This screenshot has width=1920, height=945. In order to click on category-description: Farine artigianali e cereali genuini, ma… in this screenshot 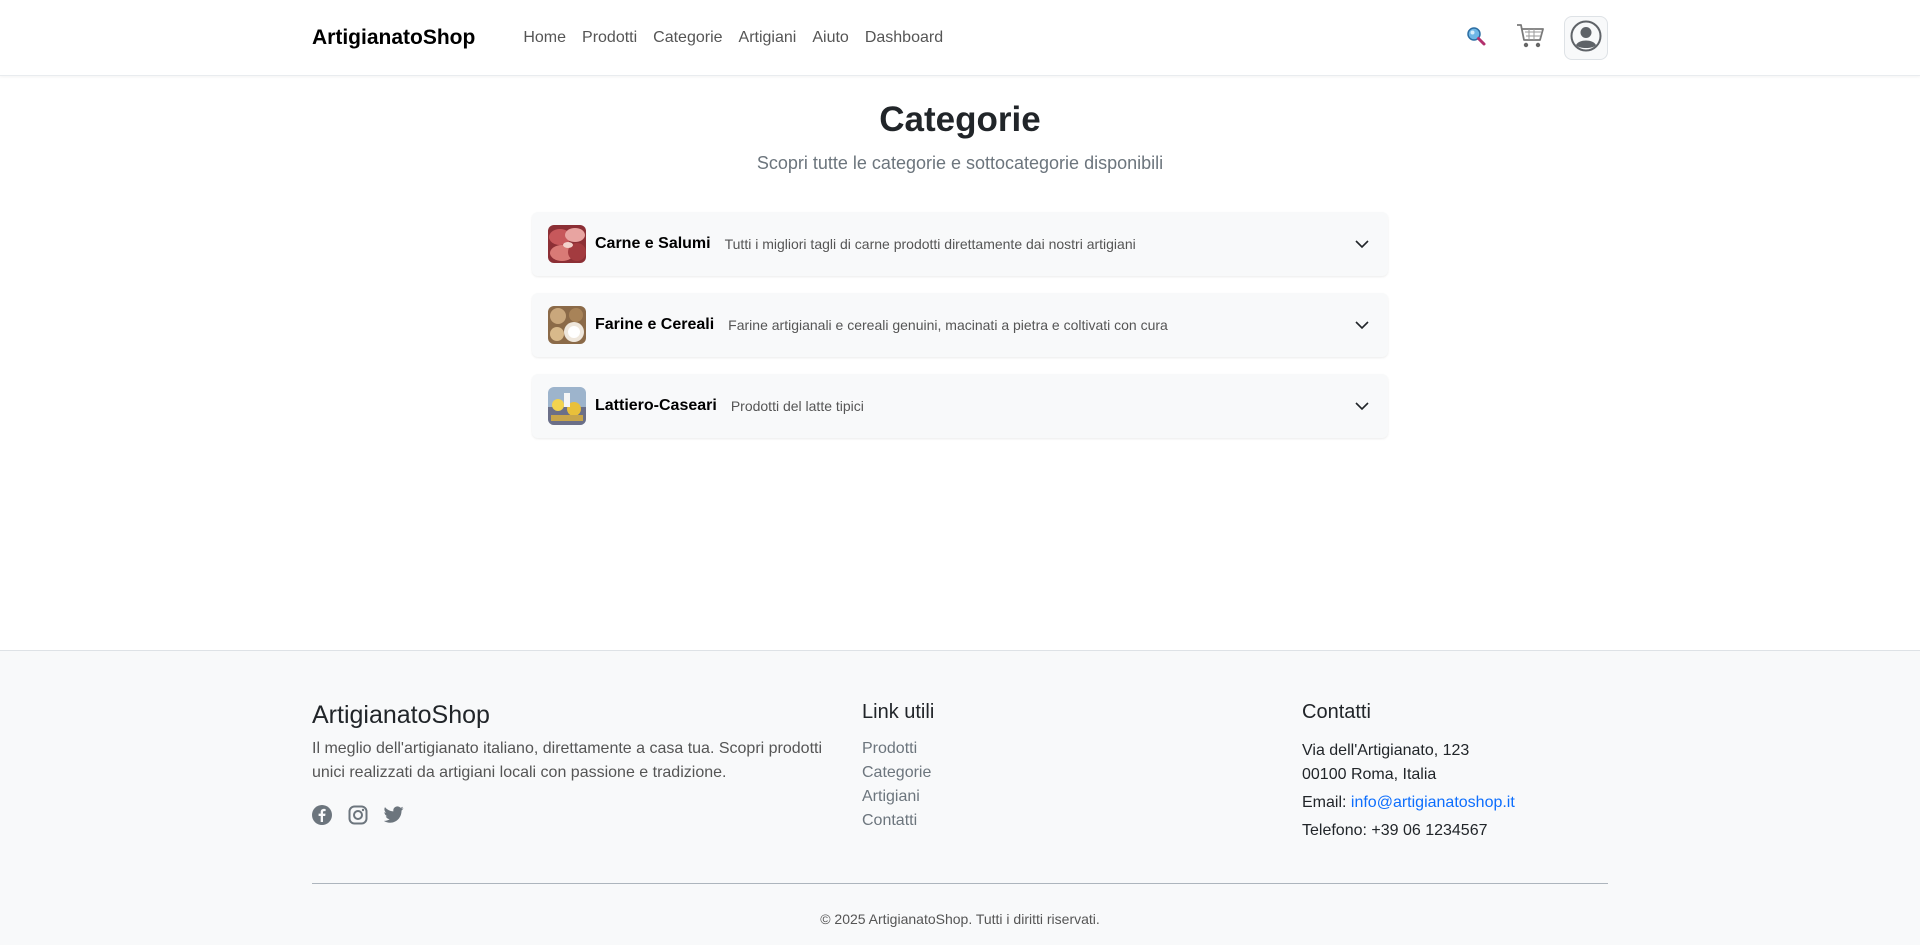, I will do `click(948, 325)`.